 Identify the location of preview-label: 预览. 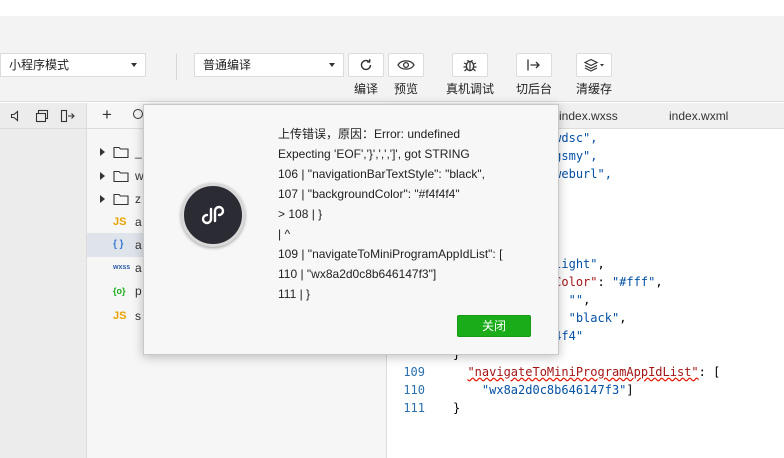
(405, 89).